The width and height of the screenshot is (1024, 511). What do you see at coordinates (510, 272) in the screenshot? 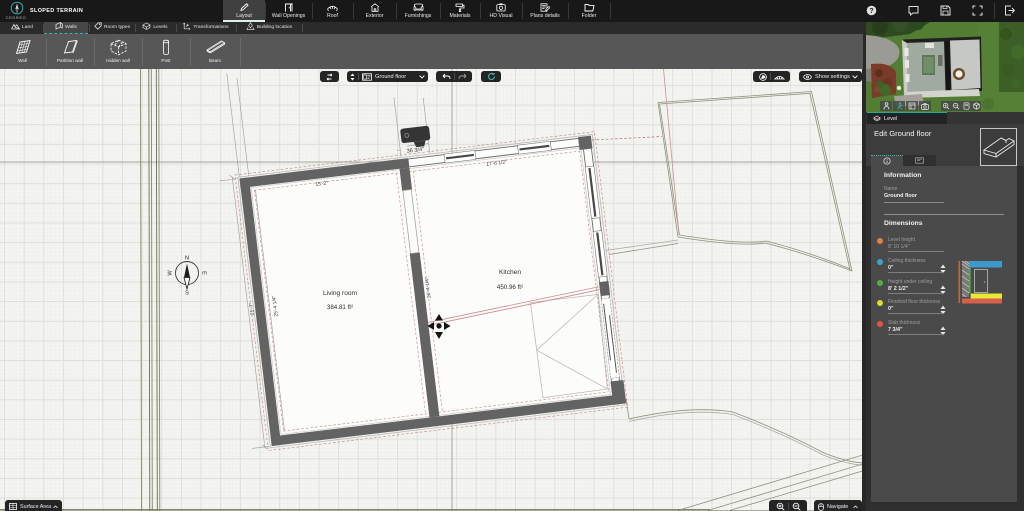
I see `svg-text: Kitchen` at bounding box center [510, 272].